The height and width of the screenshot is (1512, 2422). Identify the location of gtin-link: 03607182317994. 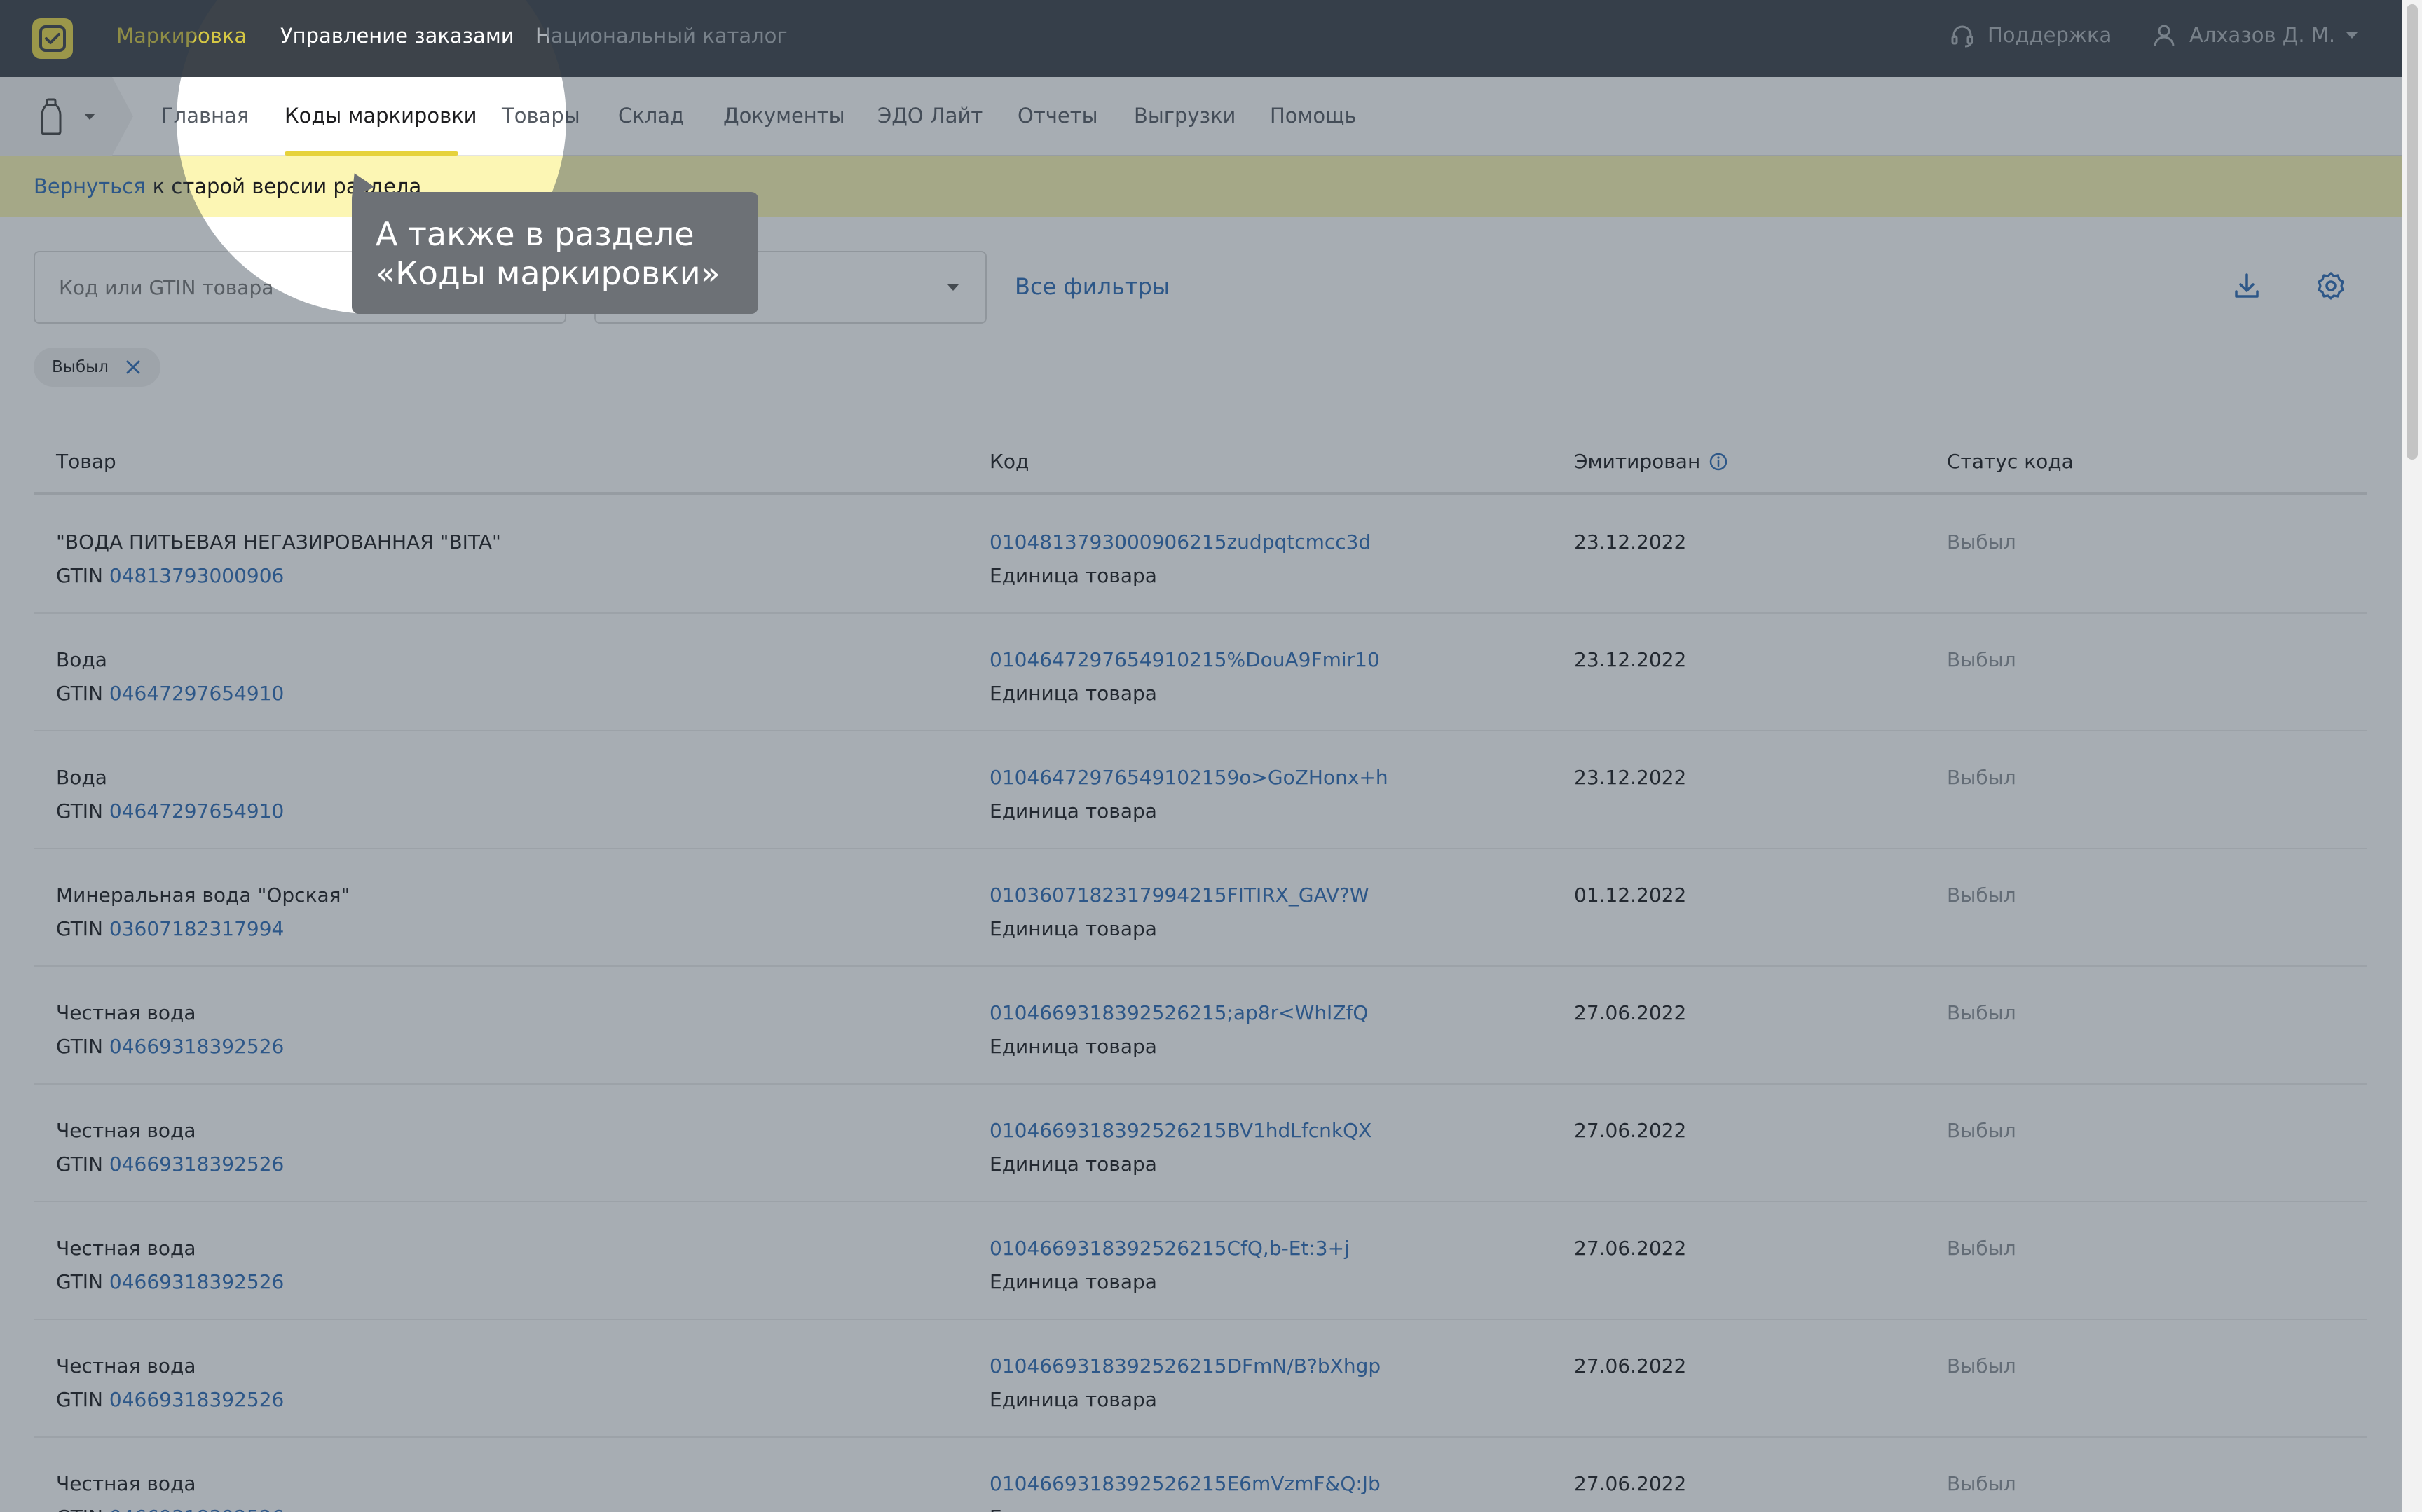
(197, 929).